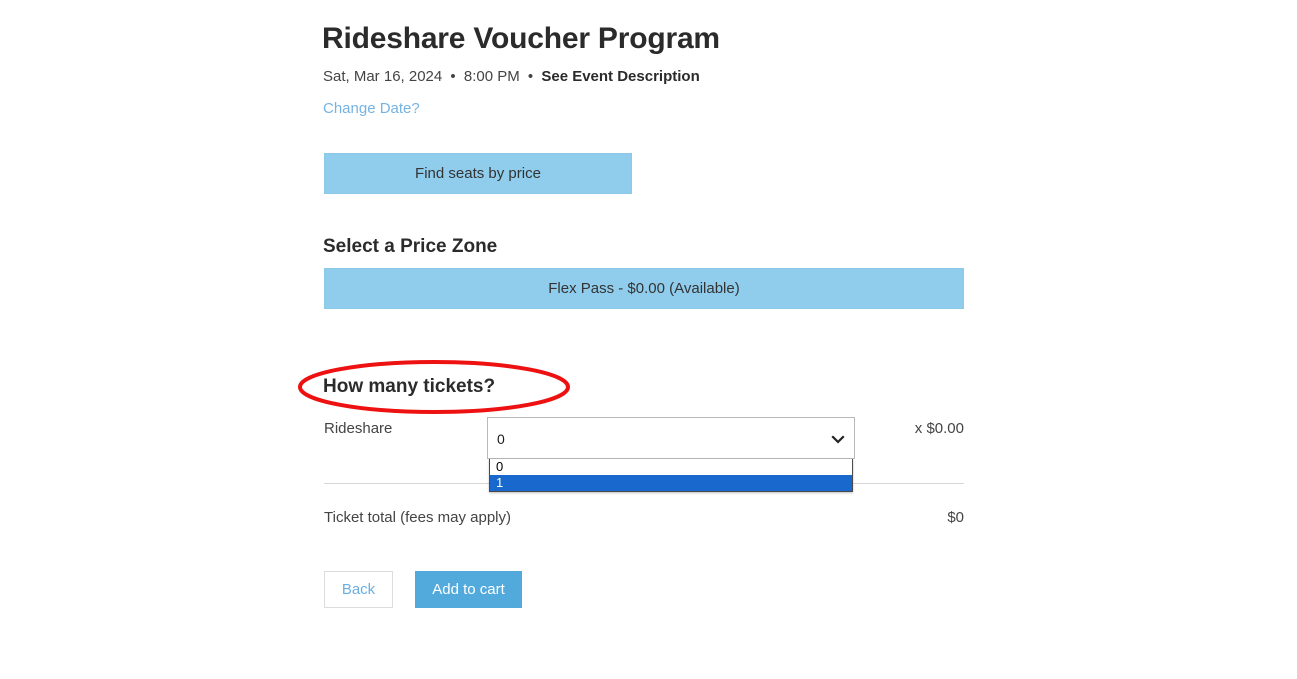 The width and height of the screenshot is (1297, 679). Describe the element at coordinates (409, 386) in the screenshot. I see `how-many-tickets-heading: How many tickets?` at that location.